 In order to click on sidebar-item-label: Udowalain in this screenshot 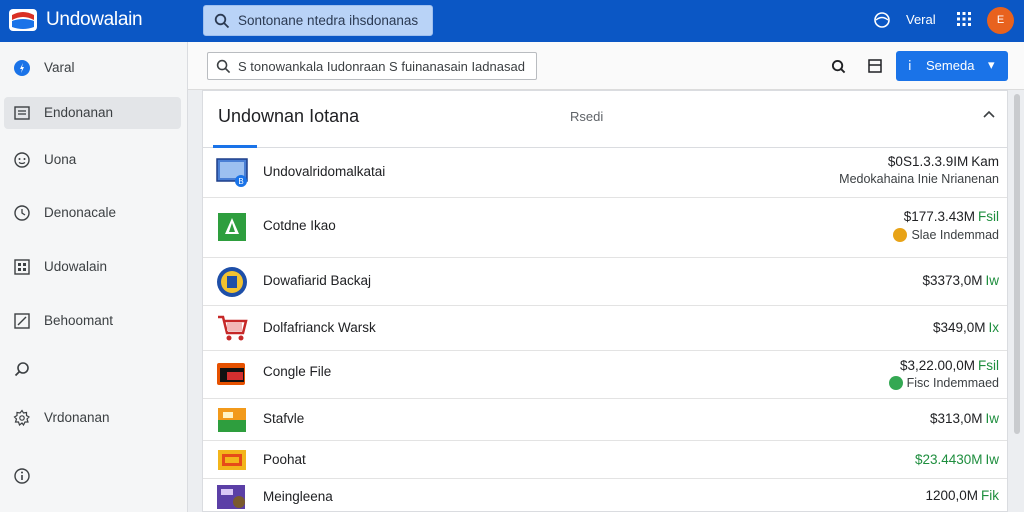, I will do `click(76, 266)`.